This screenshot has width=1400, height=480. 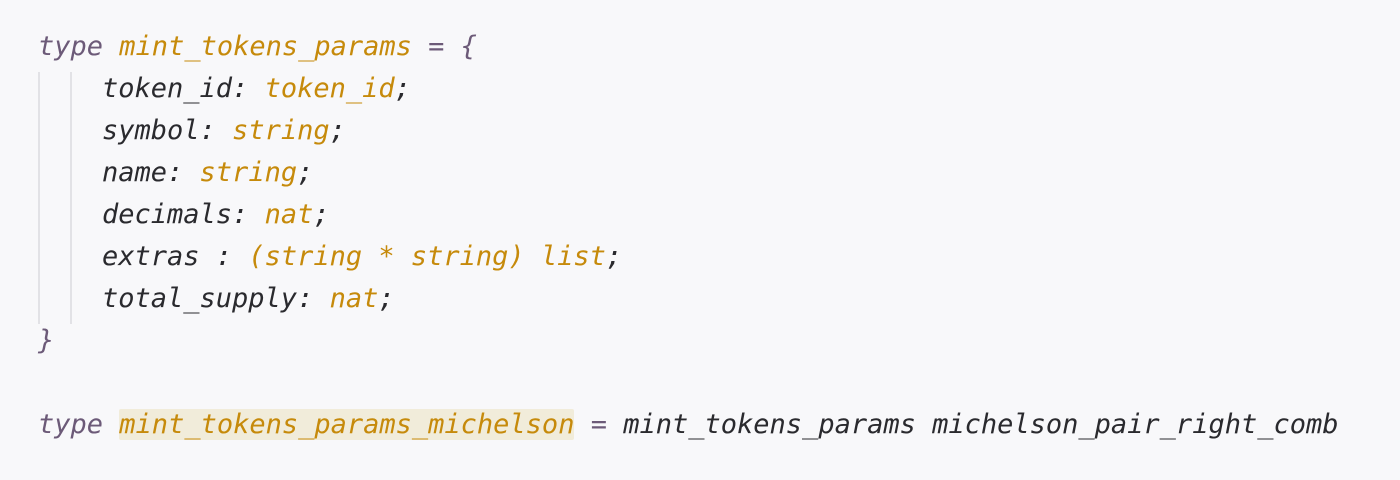 I want to click on field-name: name:, so click(x=143, y=172).